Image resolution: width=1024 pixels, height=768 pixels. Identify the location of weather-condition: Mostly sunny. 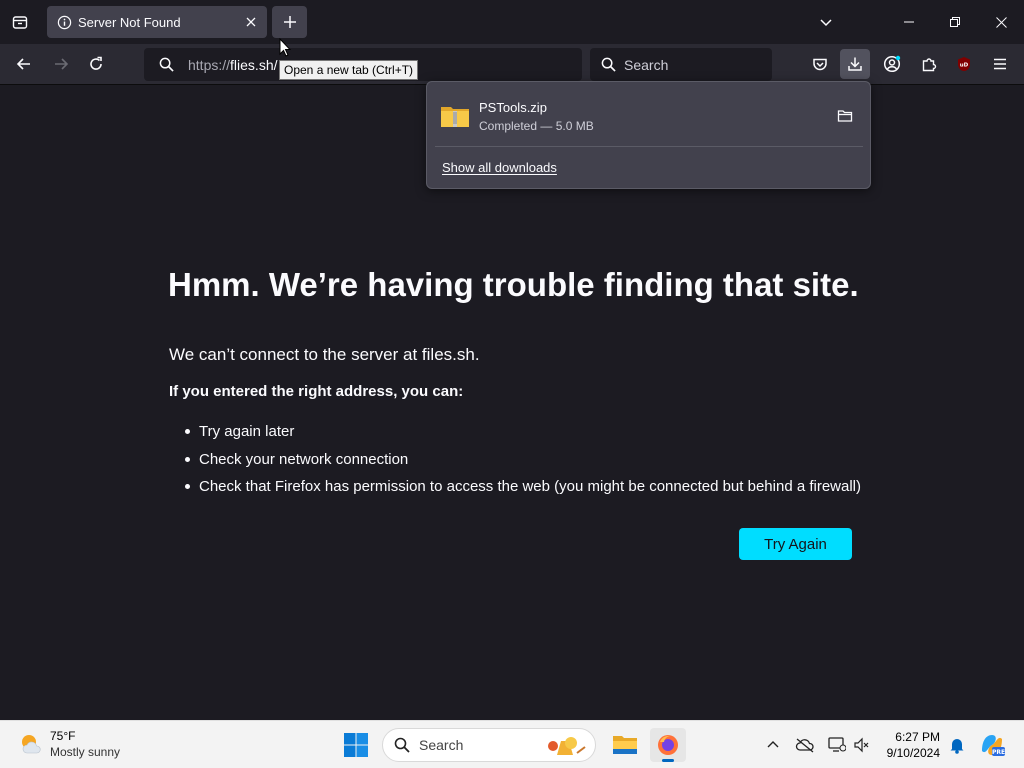
(85, 752).